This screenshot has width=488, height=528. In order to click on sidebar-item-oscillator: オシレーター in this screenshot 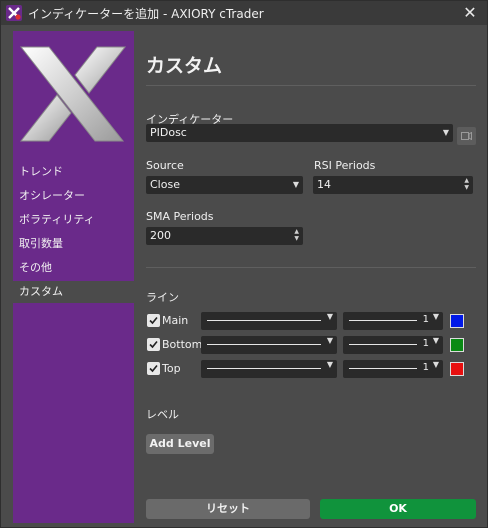, I will do `click(73, 196)`.